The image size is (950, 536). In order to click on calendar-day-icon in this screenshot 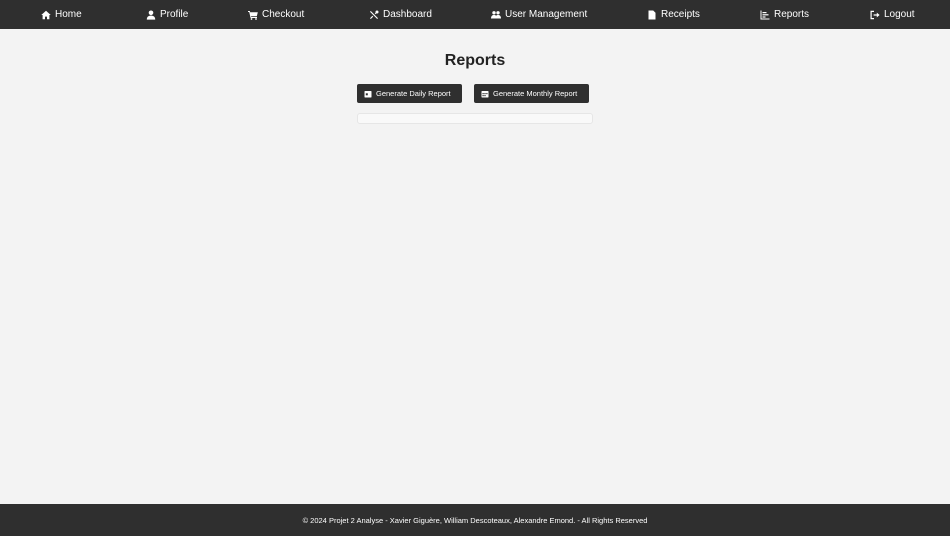, I will do `click(368, 94)`.